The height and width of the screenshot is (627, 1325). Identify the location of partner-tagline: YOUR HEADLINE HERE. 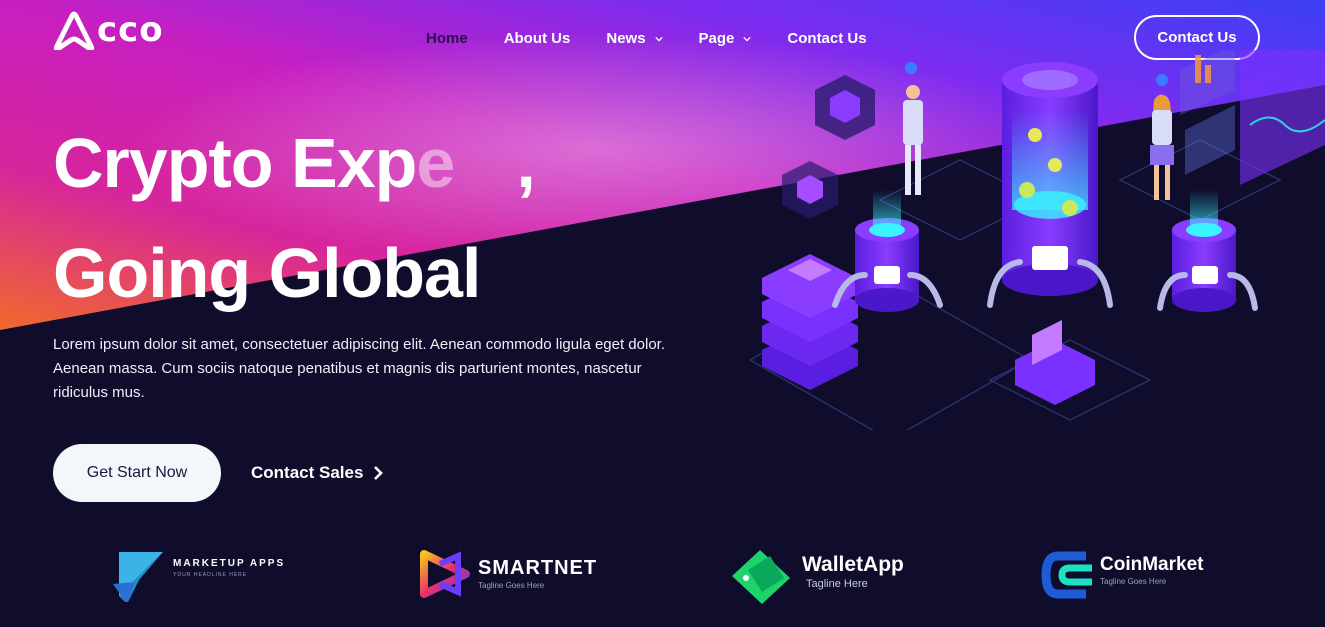
(210, 574).